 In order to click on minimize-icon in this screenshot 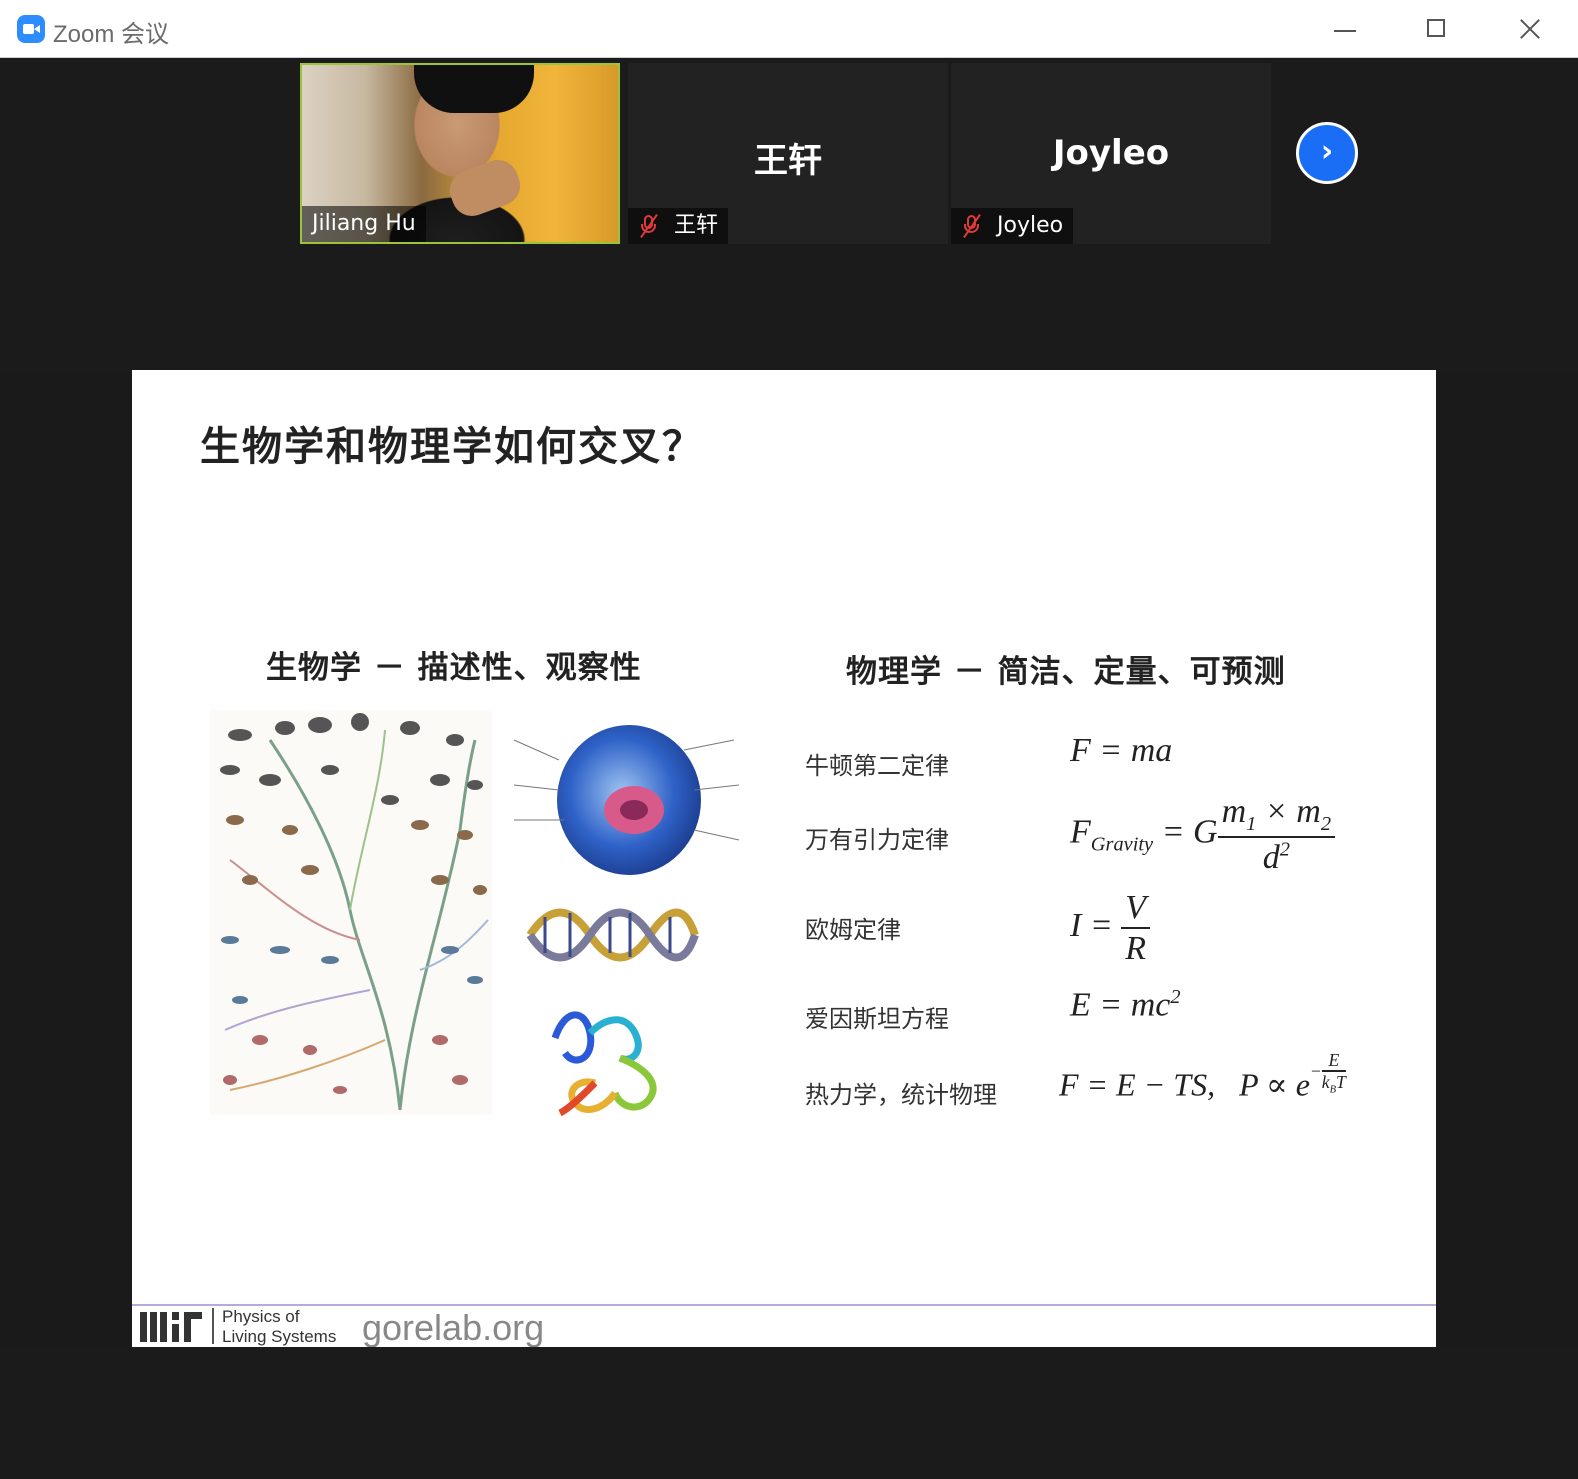, I will do `click(1345, 31)`.